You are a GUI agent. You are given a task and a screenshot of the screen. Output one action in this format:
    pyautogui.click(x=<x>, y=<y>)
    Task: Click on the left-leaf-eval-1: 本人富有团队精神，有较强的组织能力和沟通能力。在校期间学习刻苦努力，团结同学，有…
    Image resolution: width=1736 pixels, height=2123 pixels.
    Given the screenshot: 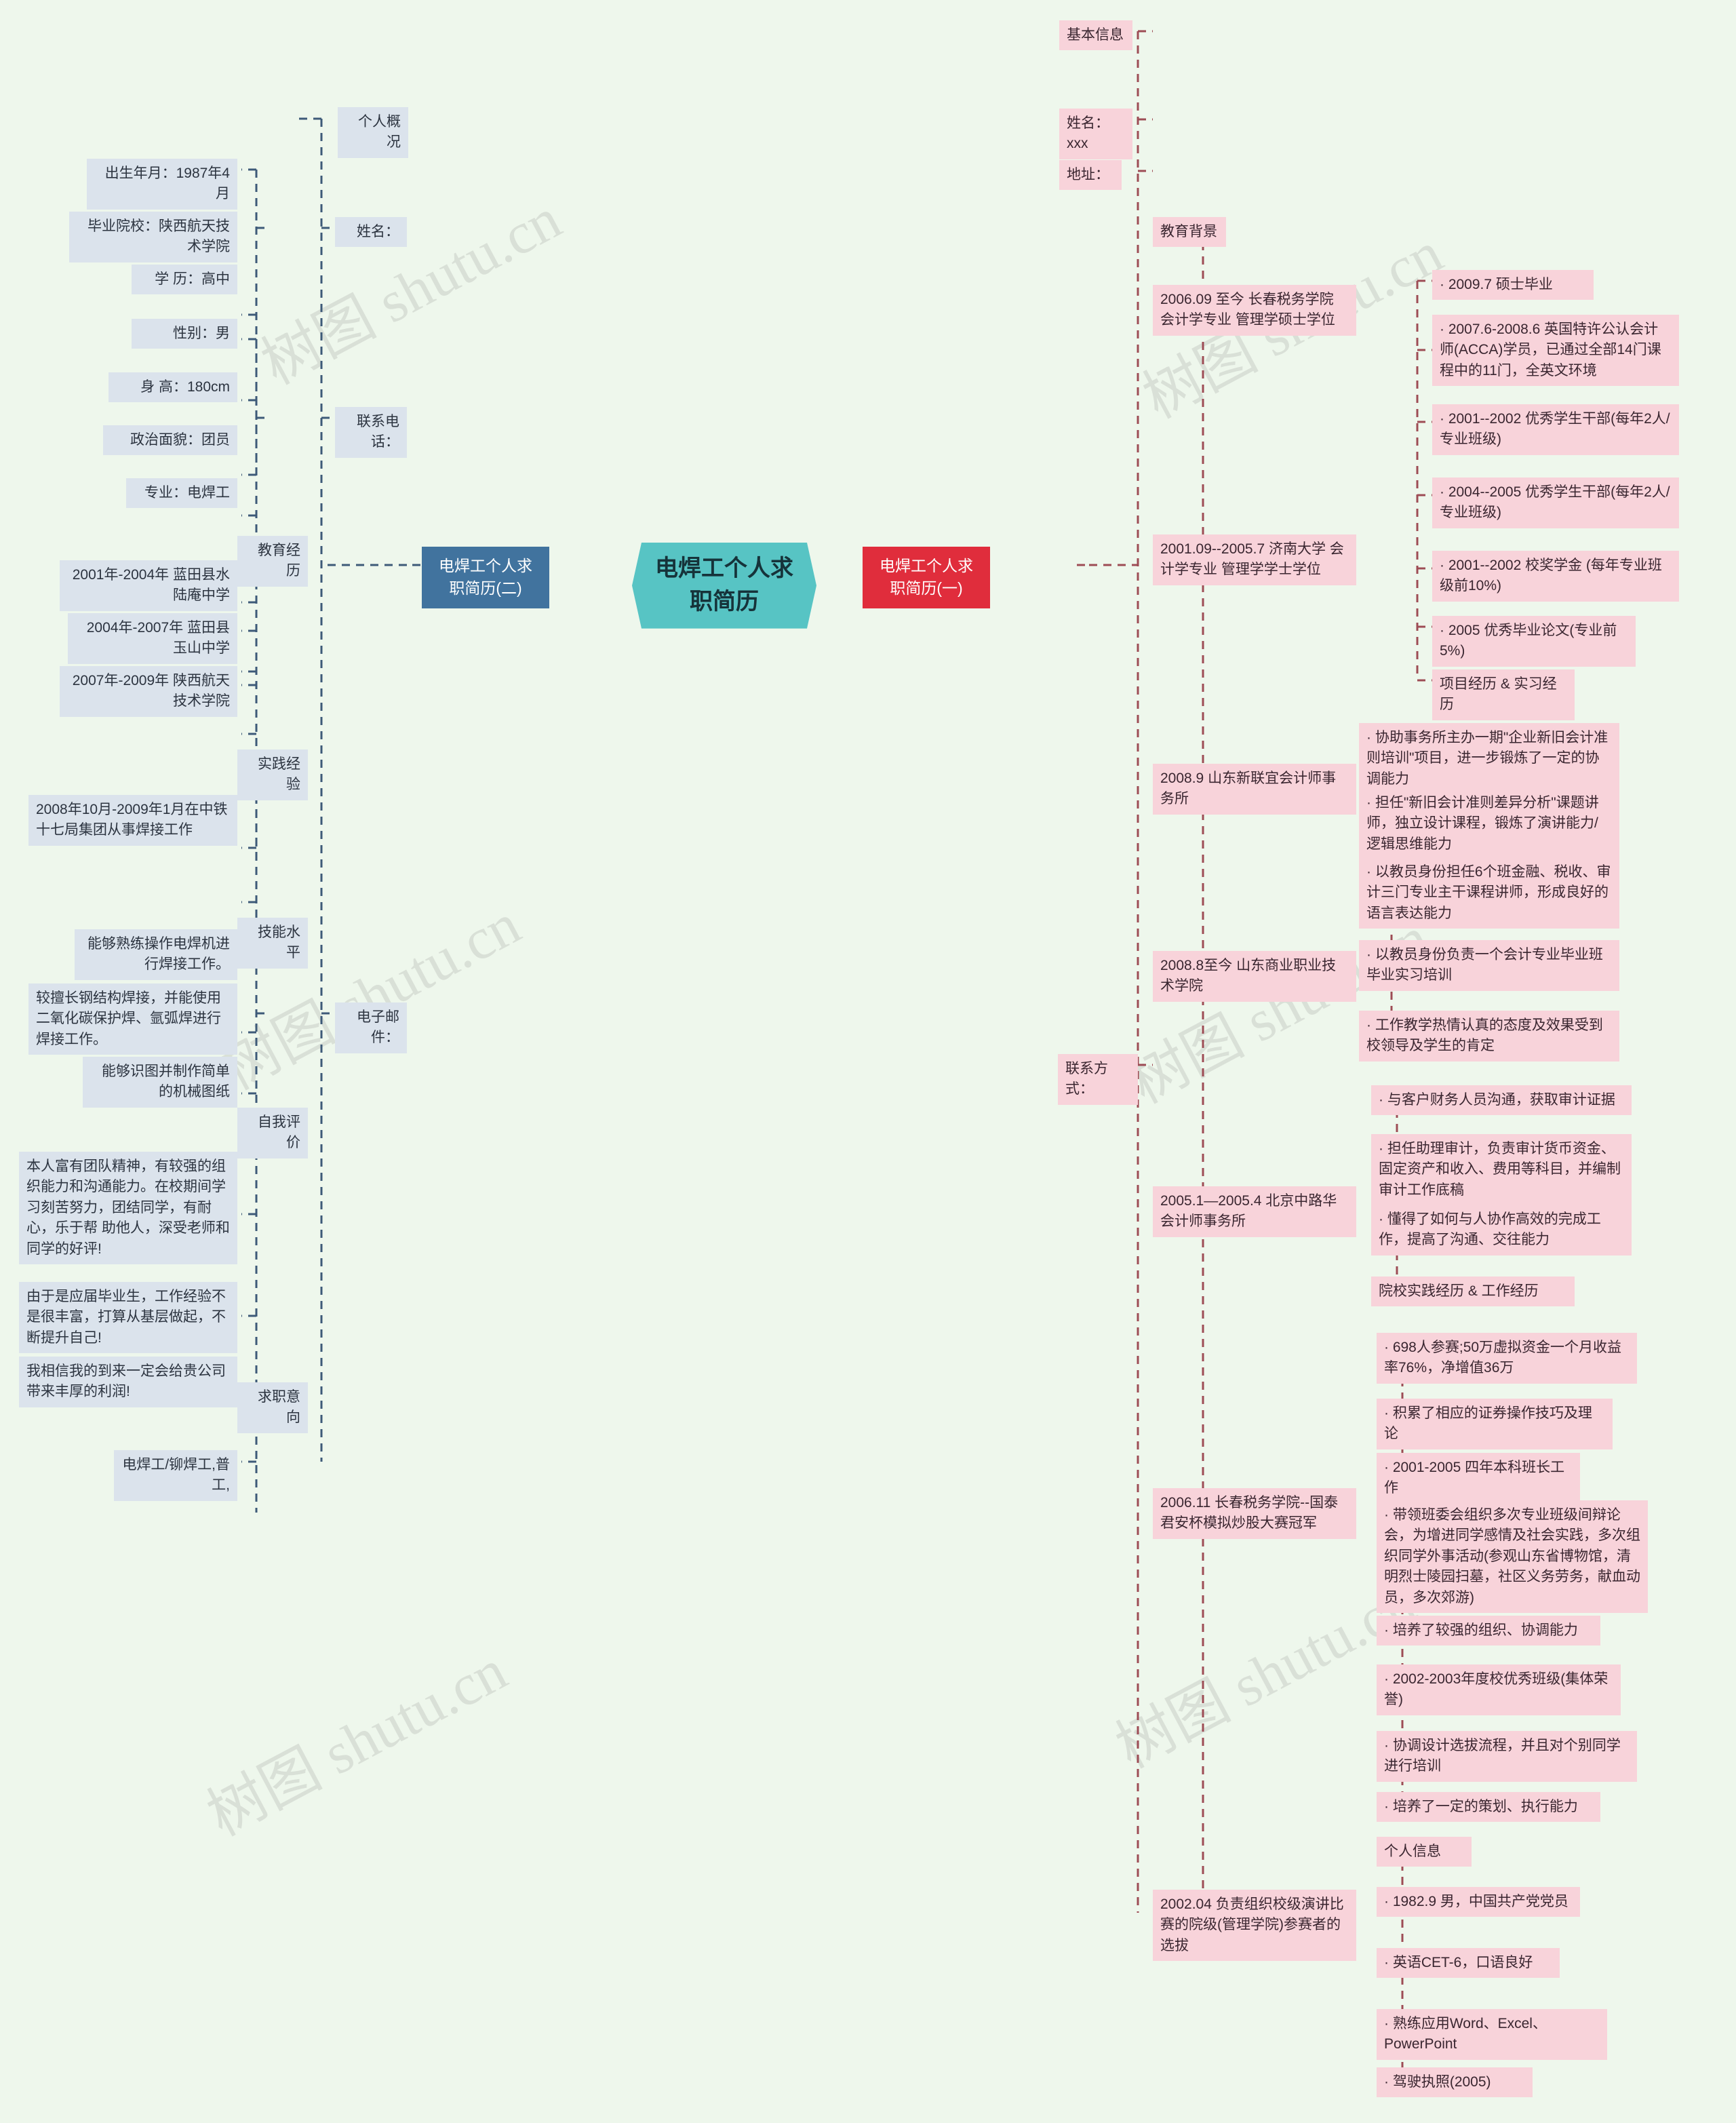 What is the action you would take?
    pyautogui.click(x=128, y=1208)
    